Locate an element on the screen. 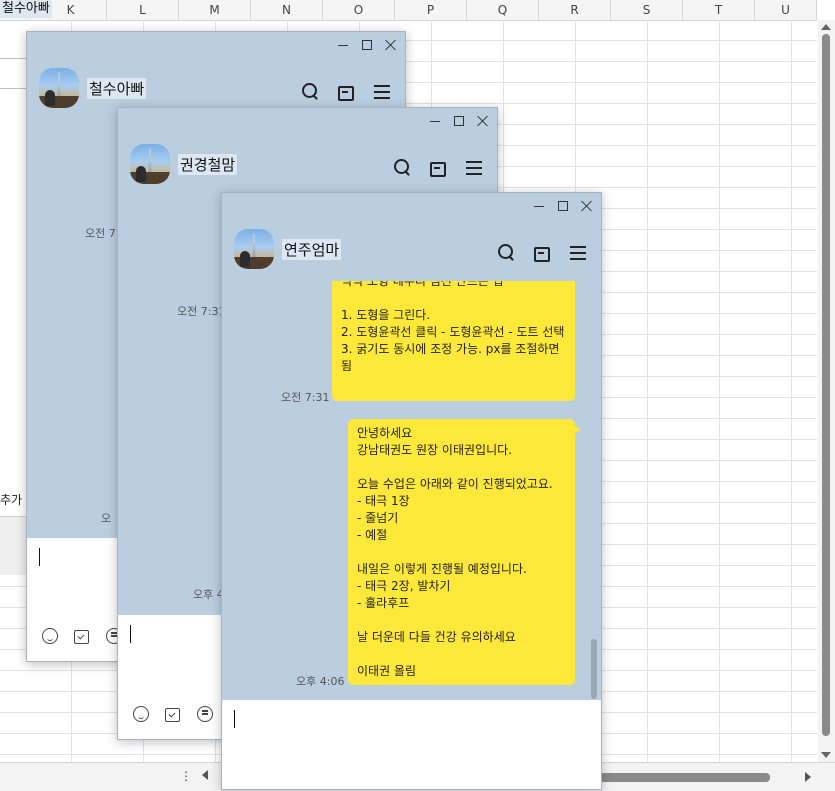  chat-profile: 연주엄마 is located at coordinates (288, 249).